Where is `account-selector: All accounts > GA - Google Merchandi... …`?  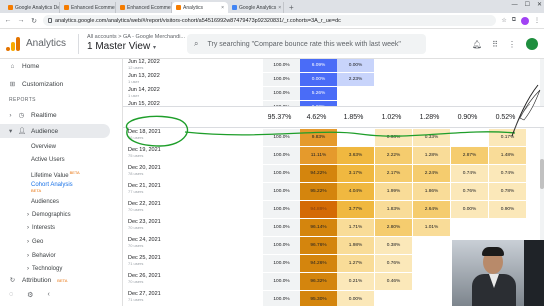
account-selector: All accounts > GA - Google Merchandi... … is located at coordinates (136, 43).